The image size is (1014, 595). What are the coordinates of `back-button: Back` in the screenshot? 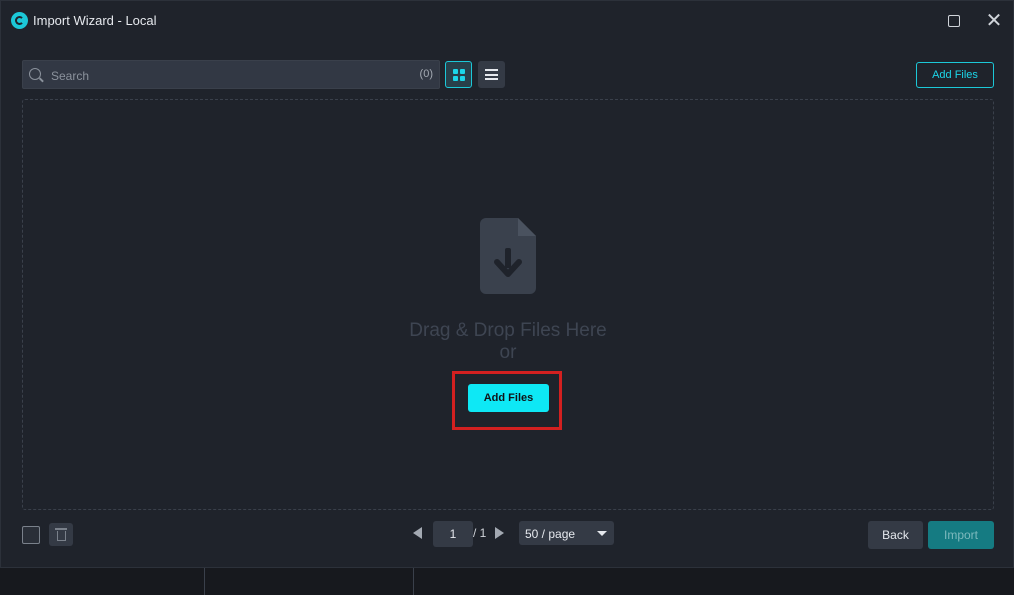 It's located at (895, 535).